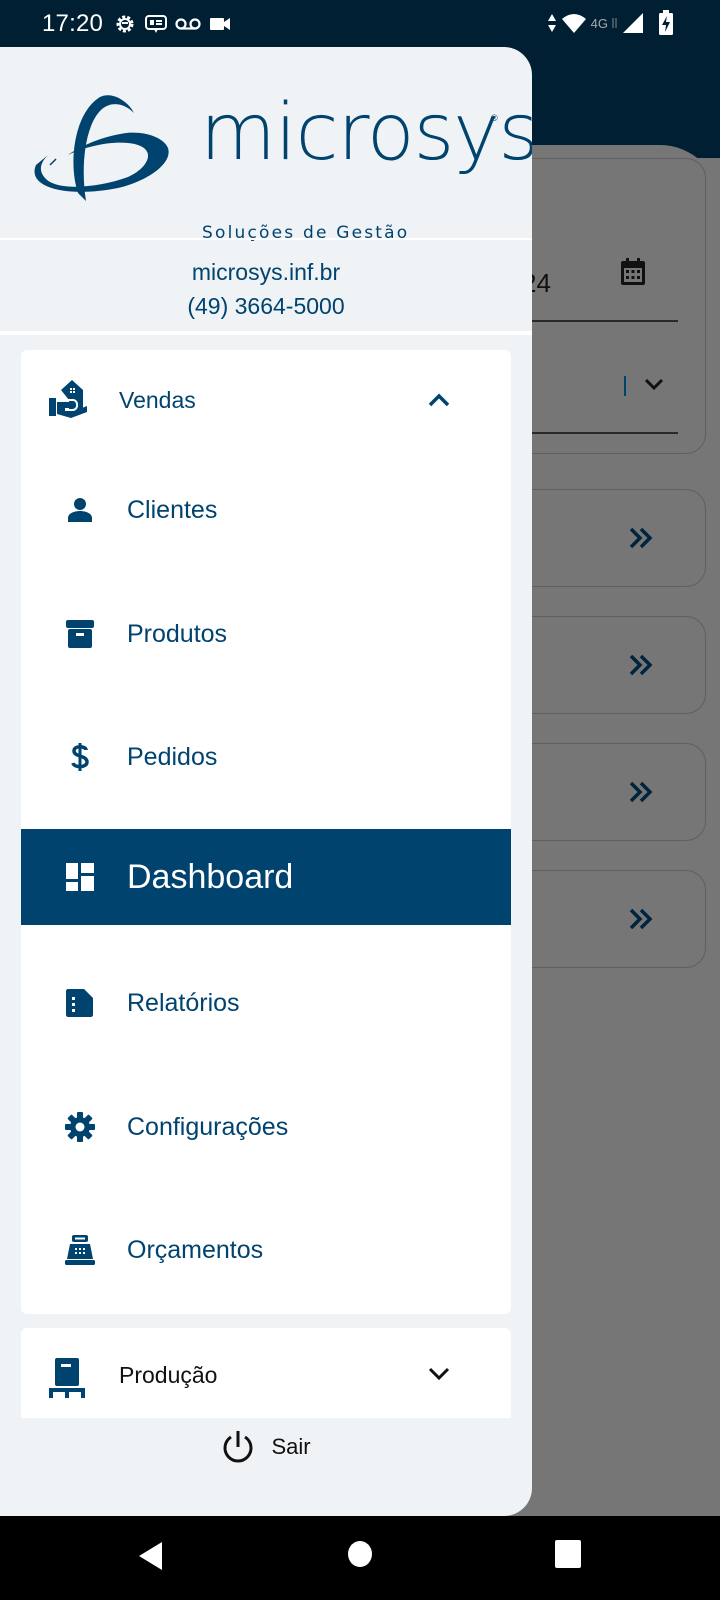  I want to click on logo-orbit-icon, so click(101, 148).